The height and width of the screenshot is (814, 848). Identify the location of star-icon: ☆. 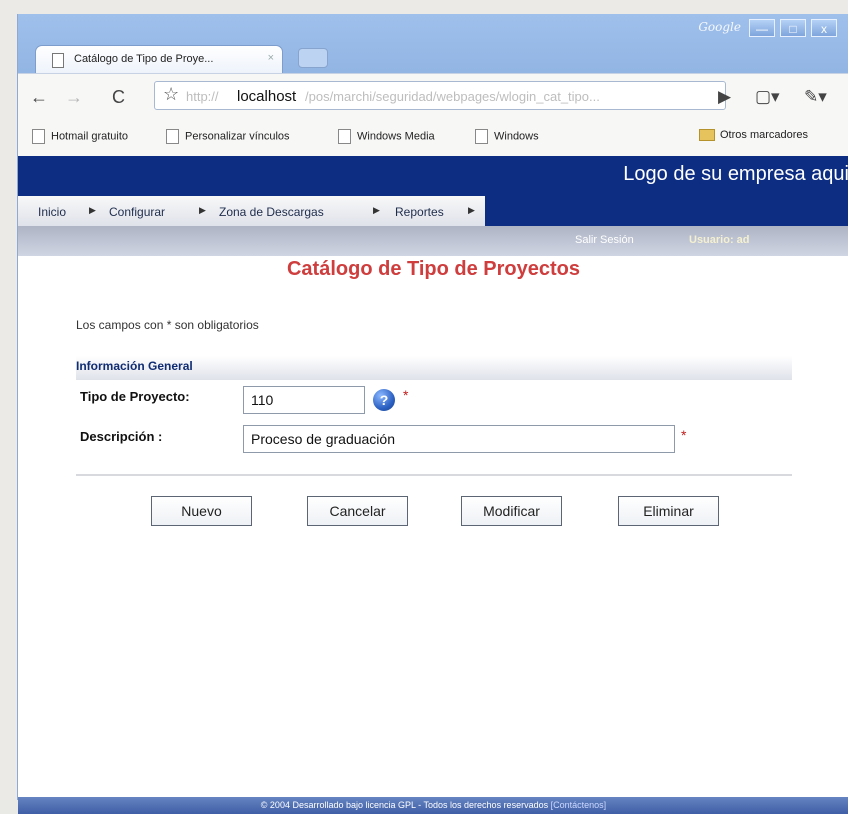
(171, 94).